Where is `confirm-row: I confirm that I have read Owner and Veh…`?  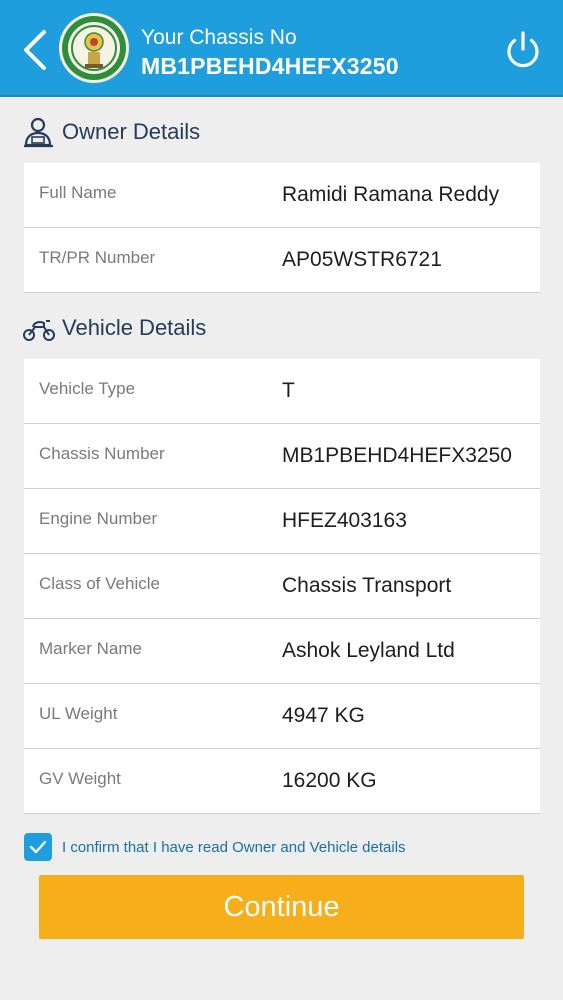
confirm-row: I confirm that I have read Owner and Veh… is located at coordinates (215, 847).